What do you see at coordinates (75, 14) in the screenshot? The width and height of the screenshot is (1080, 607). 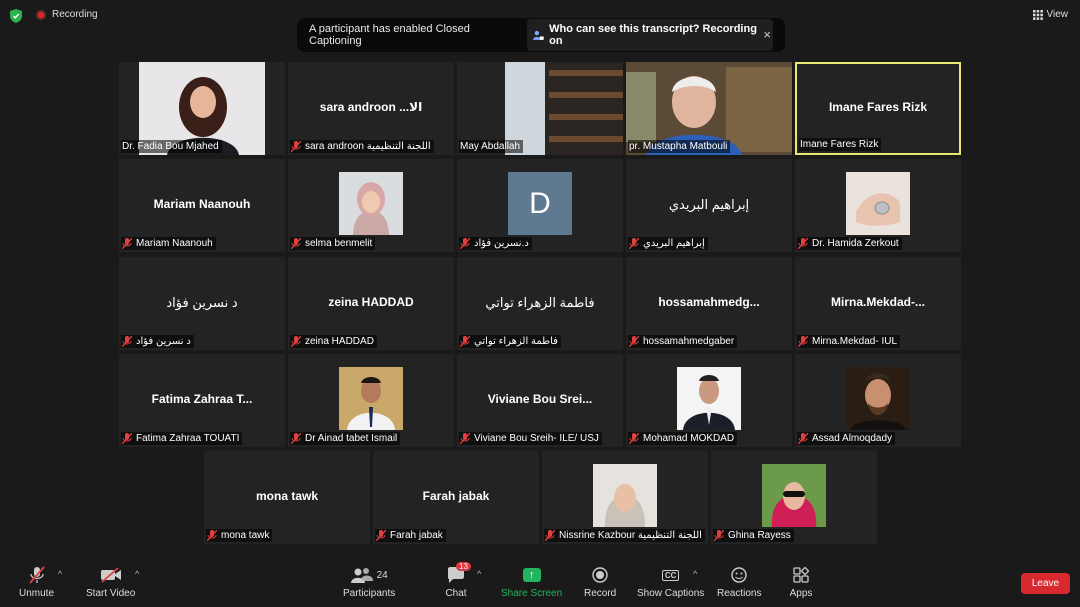 I see `recording-label: Recording` at bounding box center [75, 14].